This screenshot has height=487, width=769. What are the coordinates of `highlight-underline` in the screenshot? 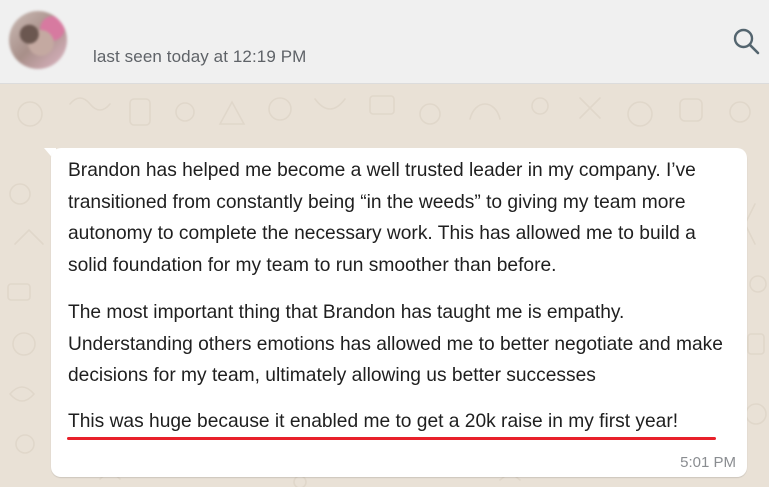 It's located at (391, 438).